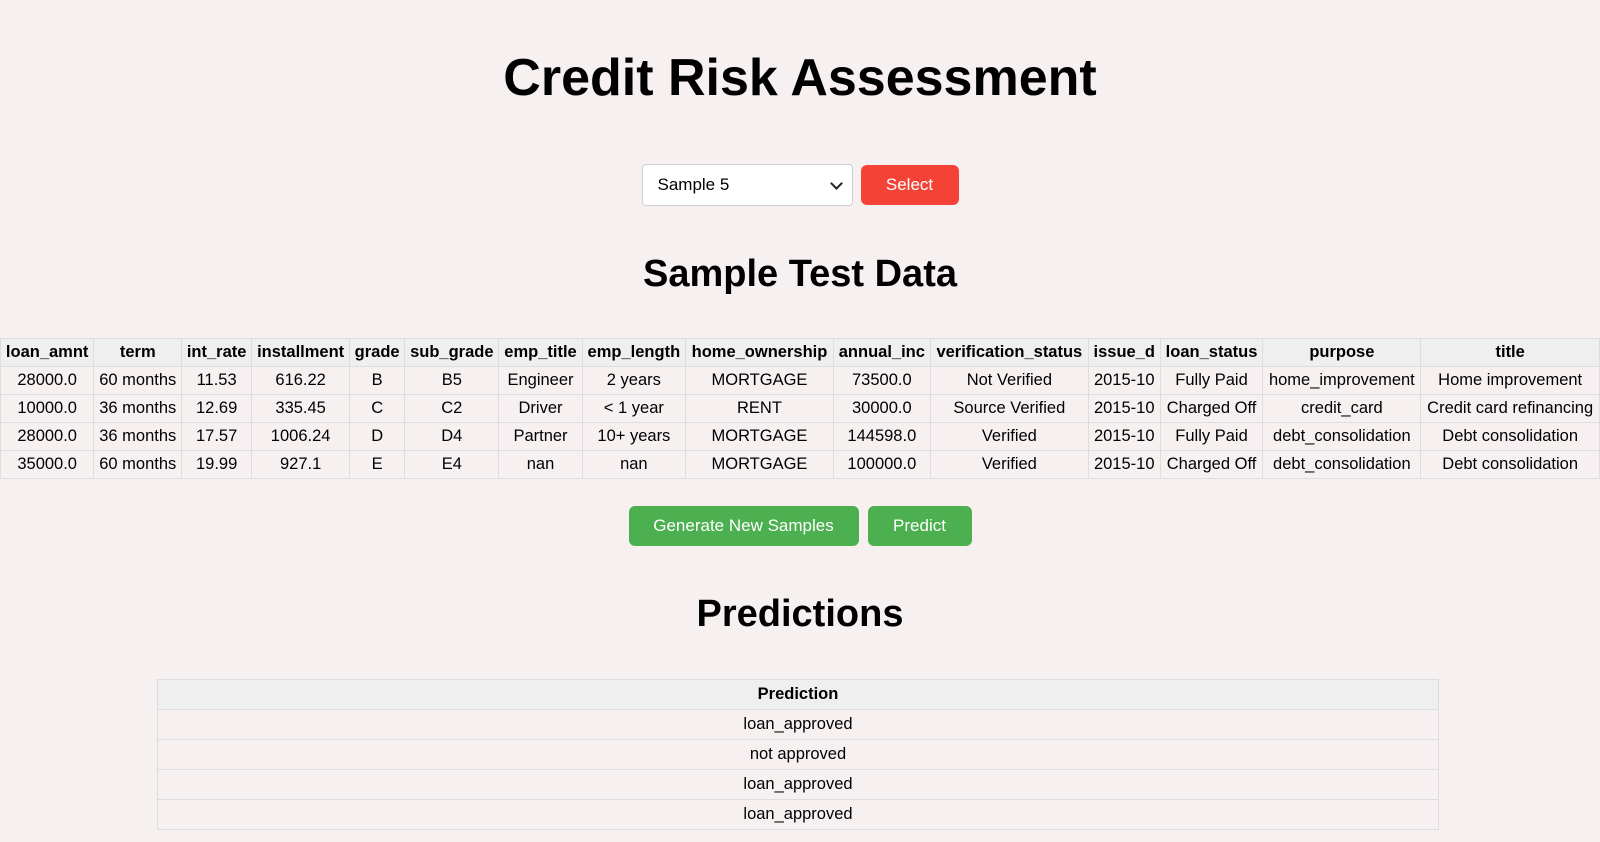 The width and height of the screenshot is (1600, 842). Describe the element at coordinates (743, 526) in the screenshot. I see `generate-samples-button: Generate New Samples` at that location.